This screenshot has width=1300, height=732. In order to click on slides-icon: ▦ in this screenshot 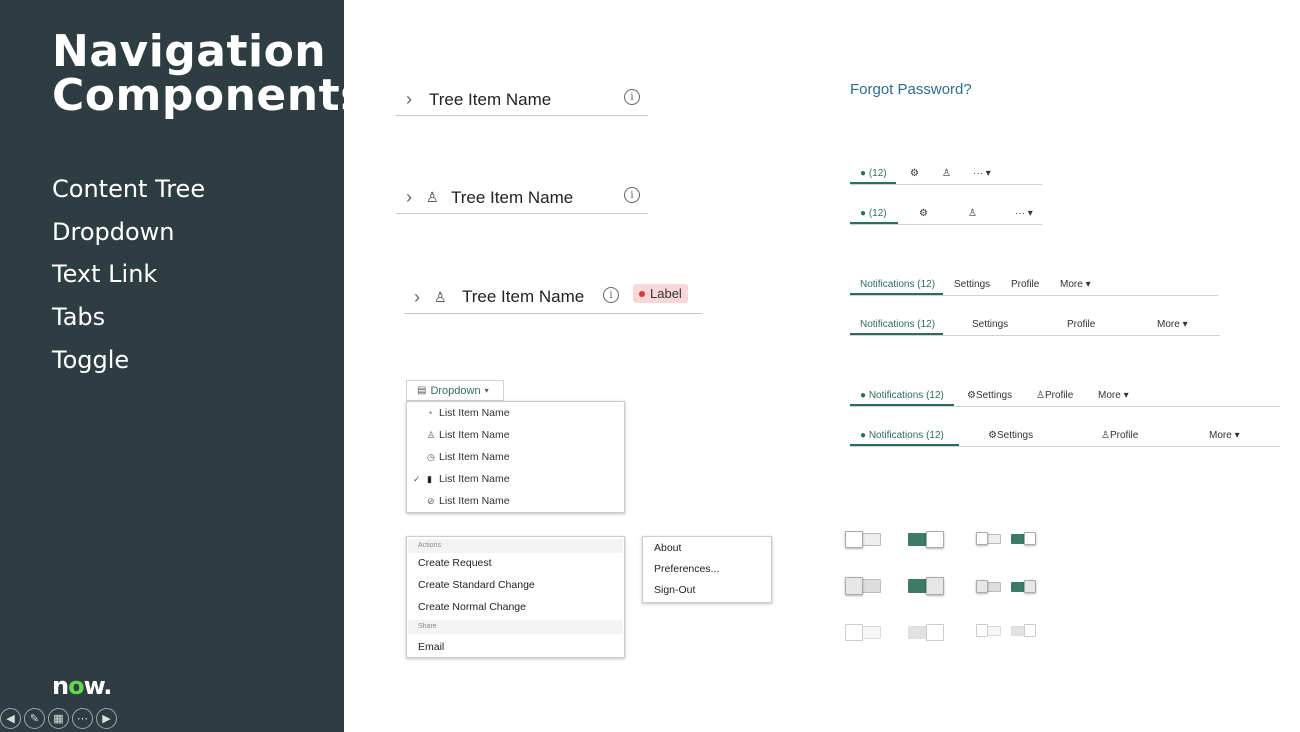, I will do `click(58, 718)`.